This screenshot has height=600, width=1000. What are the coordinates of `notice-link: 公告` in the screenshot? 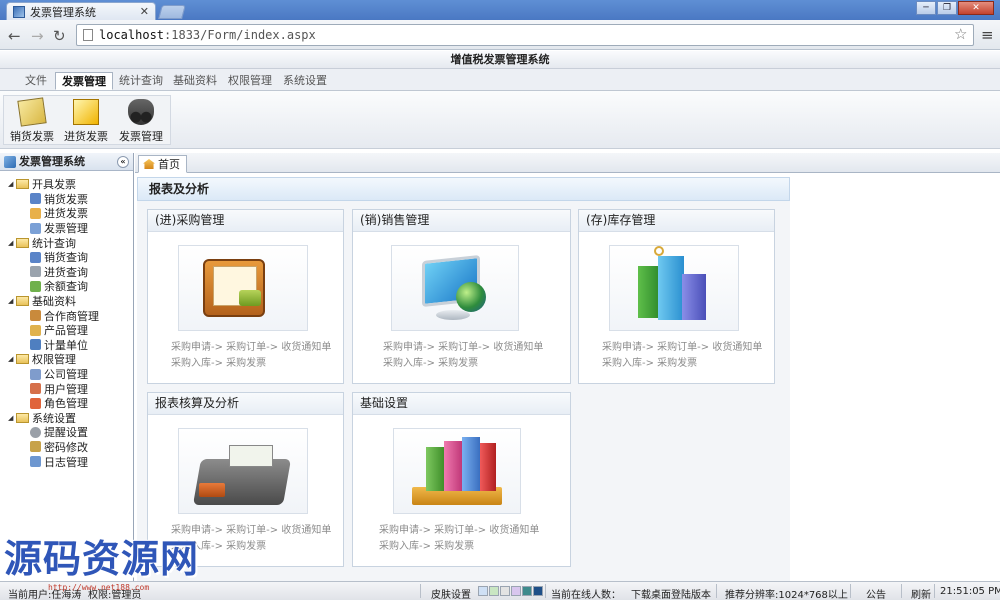 It's located at (876, 593).